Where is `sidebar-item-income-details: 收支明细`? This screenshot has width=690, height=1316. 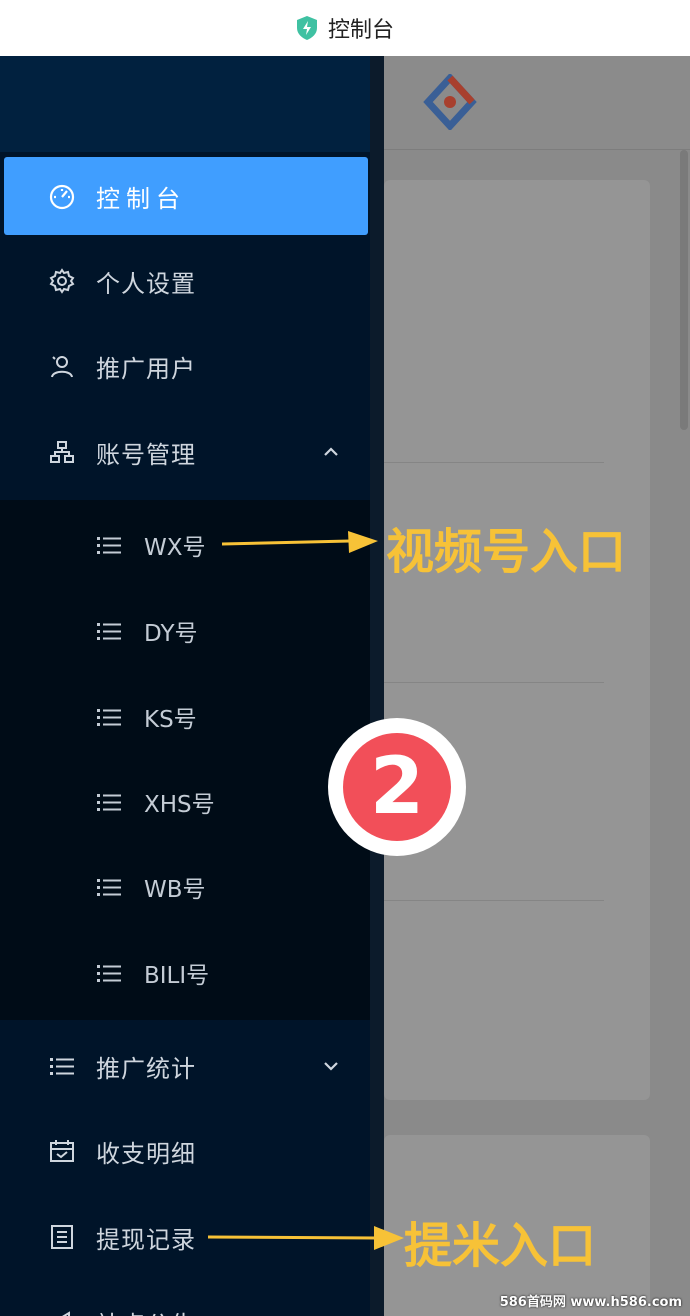
sidebar-item-income-details: 收支明细 is located at coordinates (185, 1151).